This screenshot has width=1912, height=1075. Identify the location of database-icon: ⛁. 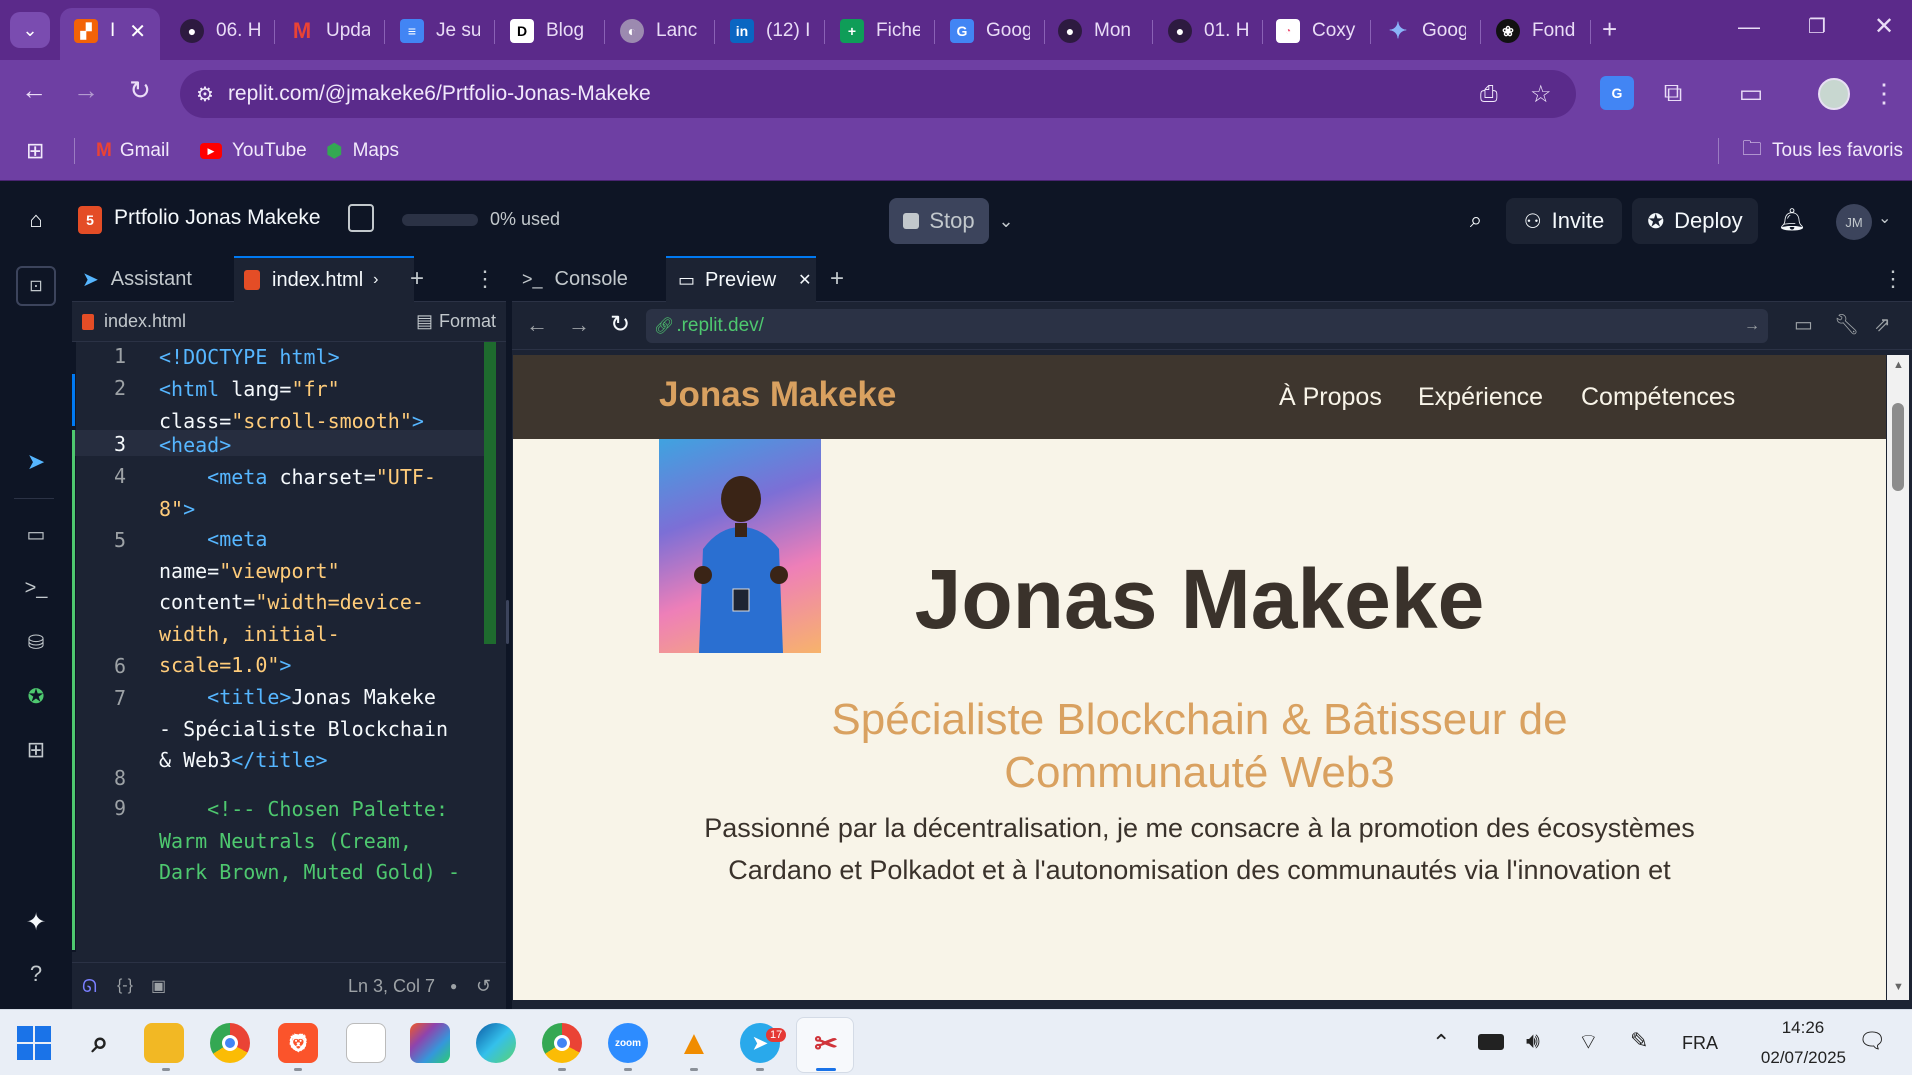
(36, 642).